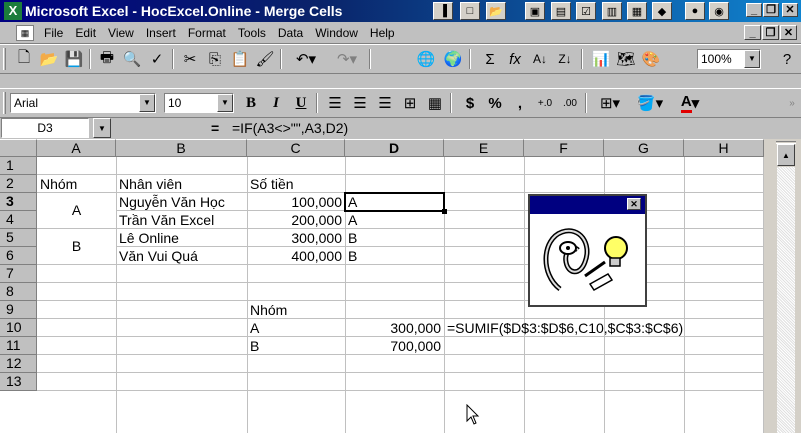 The width and height of the screenshot is (801, 433). What do you see at coordinates (754, 10) in the screenshot?
I see `minimize-button: _` at bounding box center [754, 10].